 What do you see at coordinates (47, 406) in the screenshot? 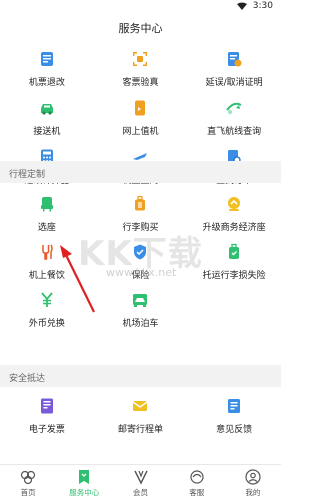
I see `e-invoice-icon` at bounding box center [47, 406].